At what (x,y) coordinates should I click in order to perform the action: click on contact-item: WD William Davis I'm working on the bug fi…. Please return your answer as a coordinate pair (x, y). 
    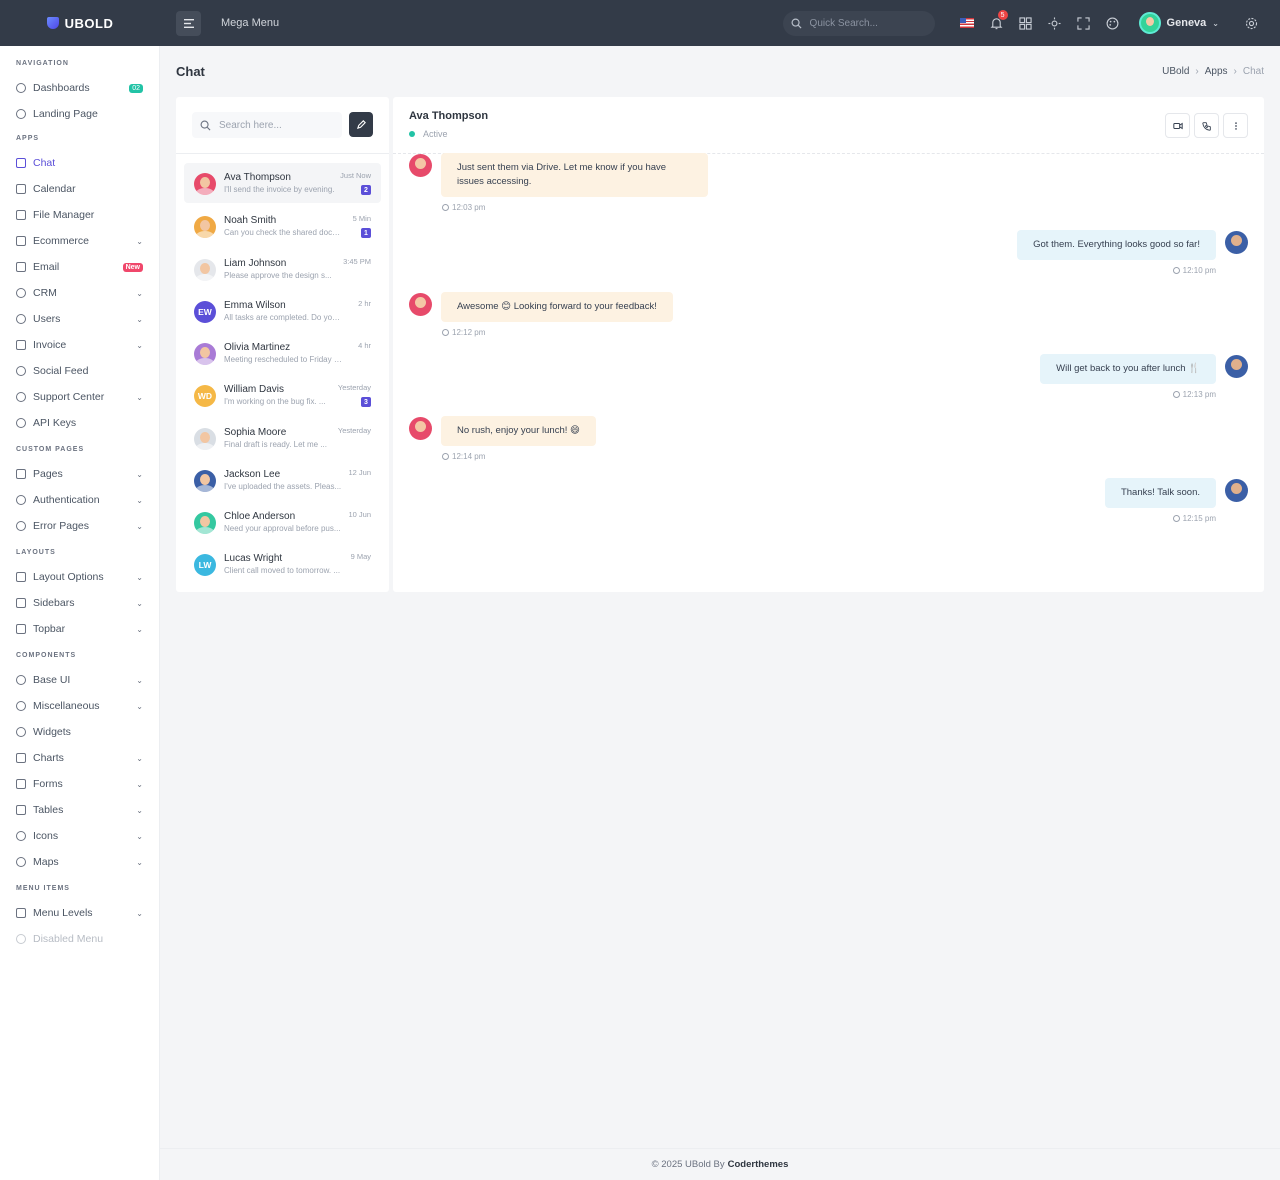
    Looking at the image, I should click on (282, 395).